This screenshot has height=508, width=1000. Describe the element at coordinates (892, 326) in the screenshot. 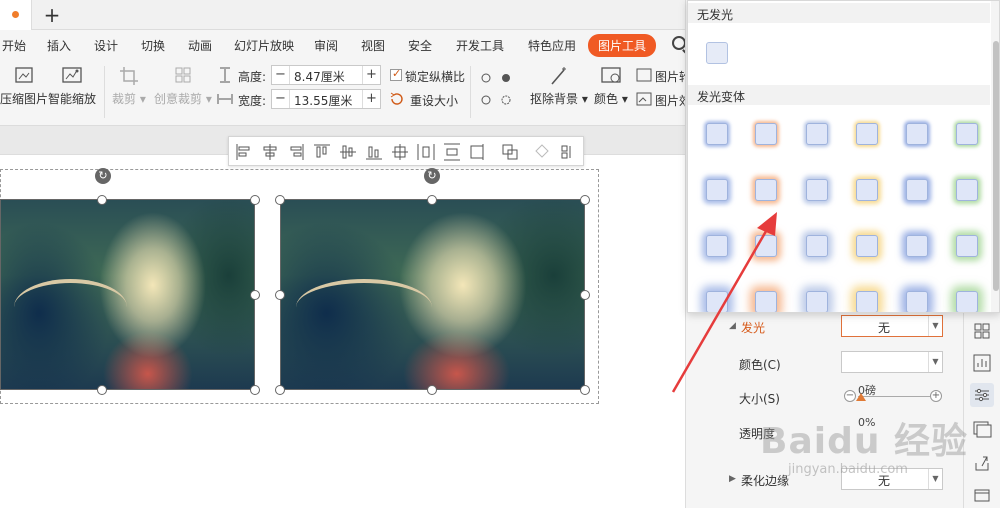

I see `glow-select: 无 ▼` at that location.